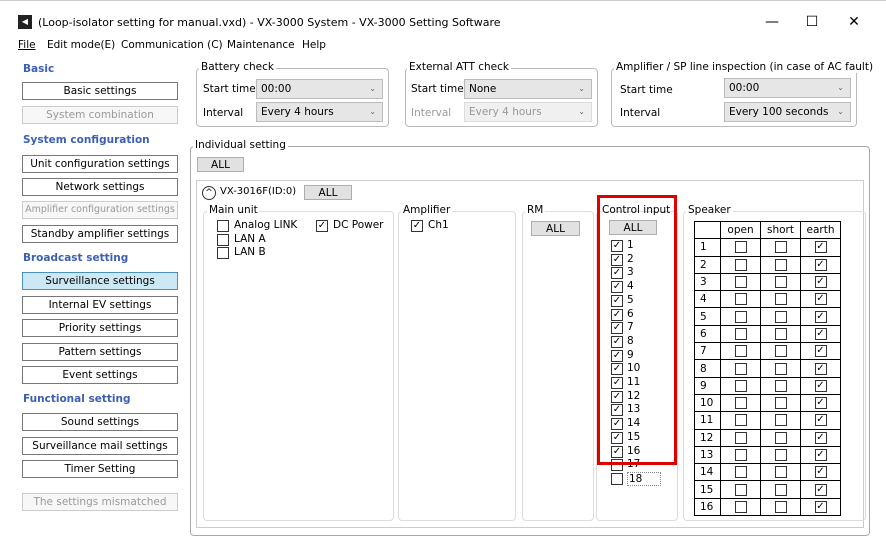 The image size is (886, 544). I want to click on menu-communication: Communication (C), so click(172, 45).